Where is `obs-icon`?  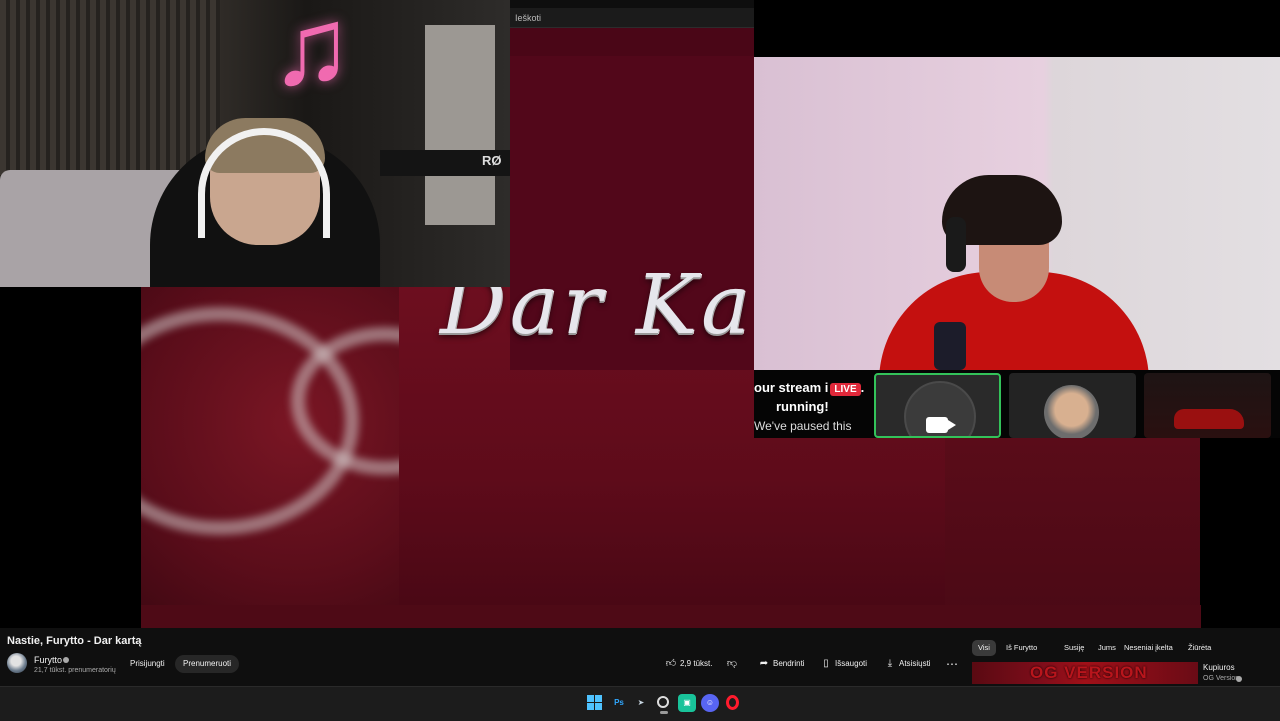 obs-icon is located at coordinates (664, 703).